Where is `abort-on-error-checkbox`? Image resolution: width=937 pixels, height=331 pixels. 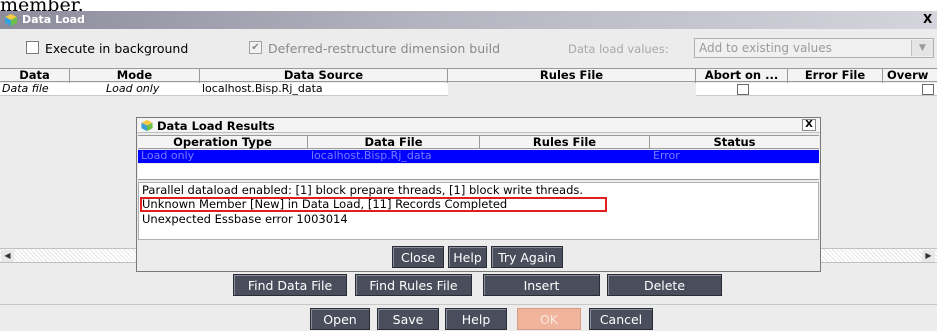
abort-on-error-checkbox is located at coordinates (743, 89).